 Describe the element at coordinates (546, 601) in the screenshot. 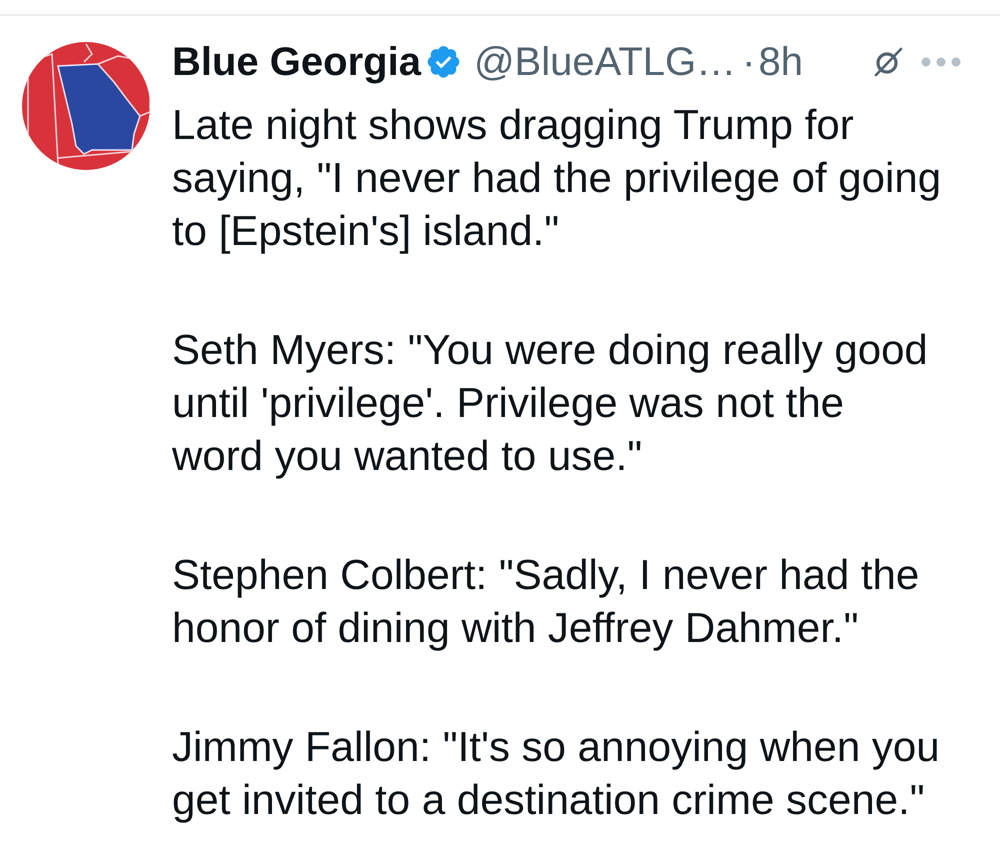

I see `tweet-paragraph: Stephen Colbert: "Sadly, I never had the honor of dining with Jeffrey Dahmer."` at that location.